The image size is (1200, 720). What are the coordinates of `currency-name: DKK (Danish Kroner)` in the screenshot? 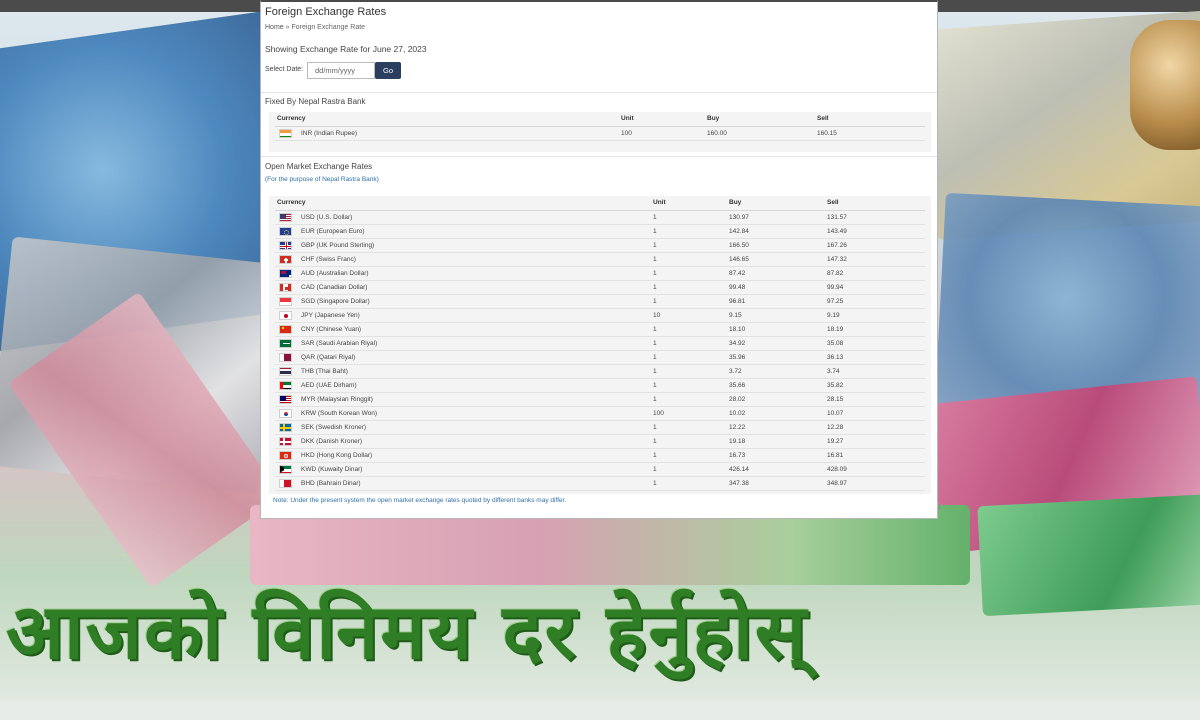 It's located at (332, 441).